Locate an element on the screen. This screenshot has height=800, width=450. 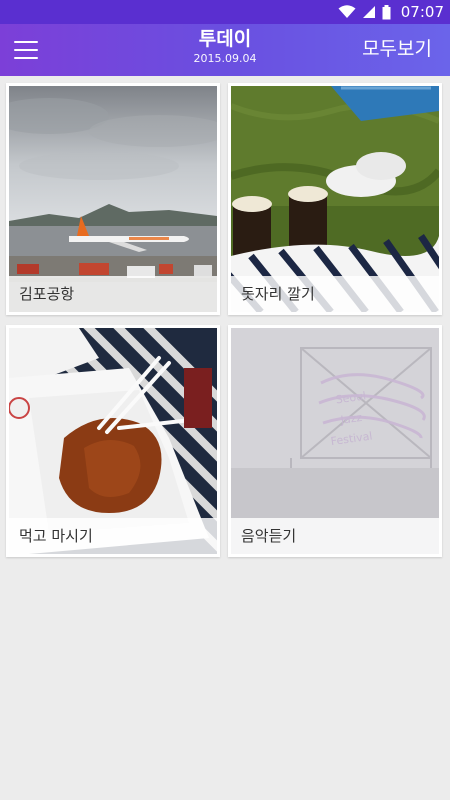
status-icons: 07:07 is located at coordinates (391, 12).